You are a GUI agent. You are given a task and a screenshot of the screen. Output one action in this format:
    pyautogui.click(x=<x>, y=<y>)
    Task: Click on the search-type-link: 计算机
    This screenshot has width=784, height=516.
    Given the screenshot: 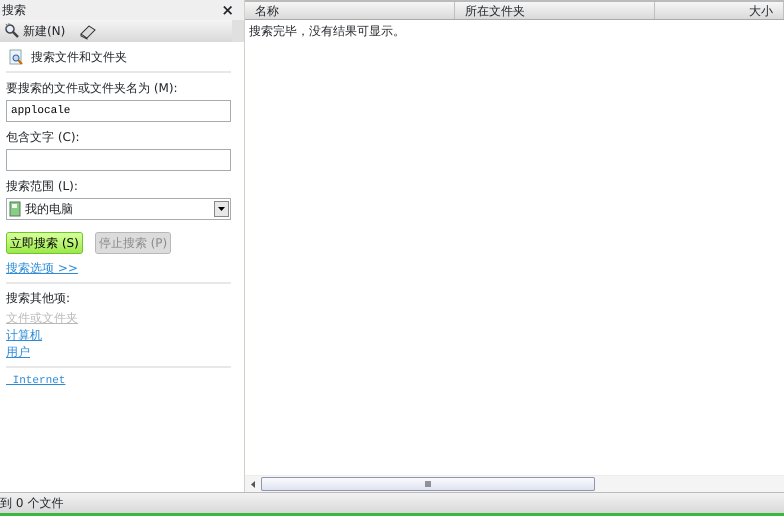 What is the action you would take?
    pyautogui.click(x=24, y=335)
    